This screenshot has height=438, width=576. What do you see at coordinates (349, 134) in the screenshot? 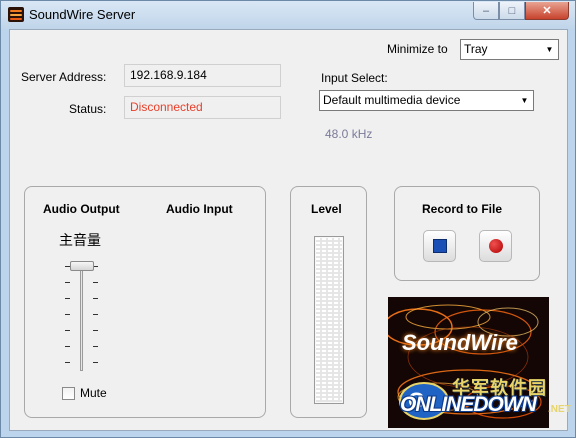
I see `sample-rate-text: 48.0 kHz` at bounding box center [349, 134].